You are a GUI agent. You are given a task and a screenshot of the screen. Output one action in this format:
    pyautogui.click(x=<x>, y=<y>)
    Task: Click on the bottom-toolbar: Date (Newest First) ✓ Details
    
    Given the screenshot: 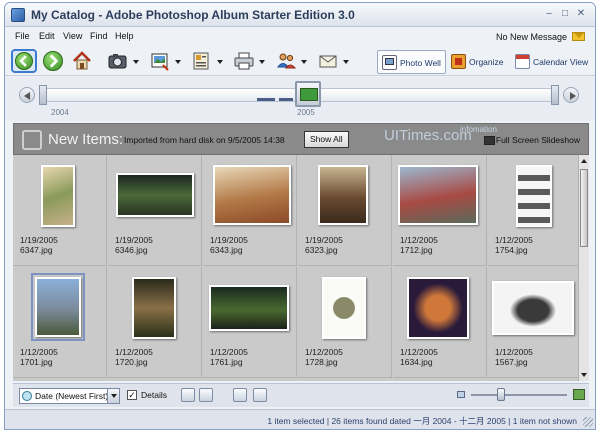 What is the action you would take?
    pyautogui.click(x=301, y=395)
    